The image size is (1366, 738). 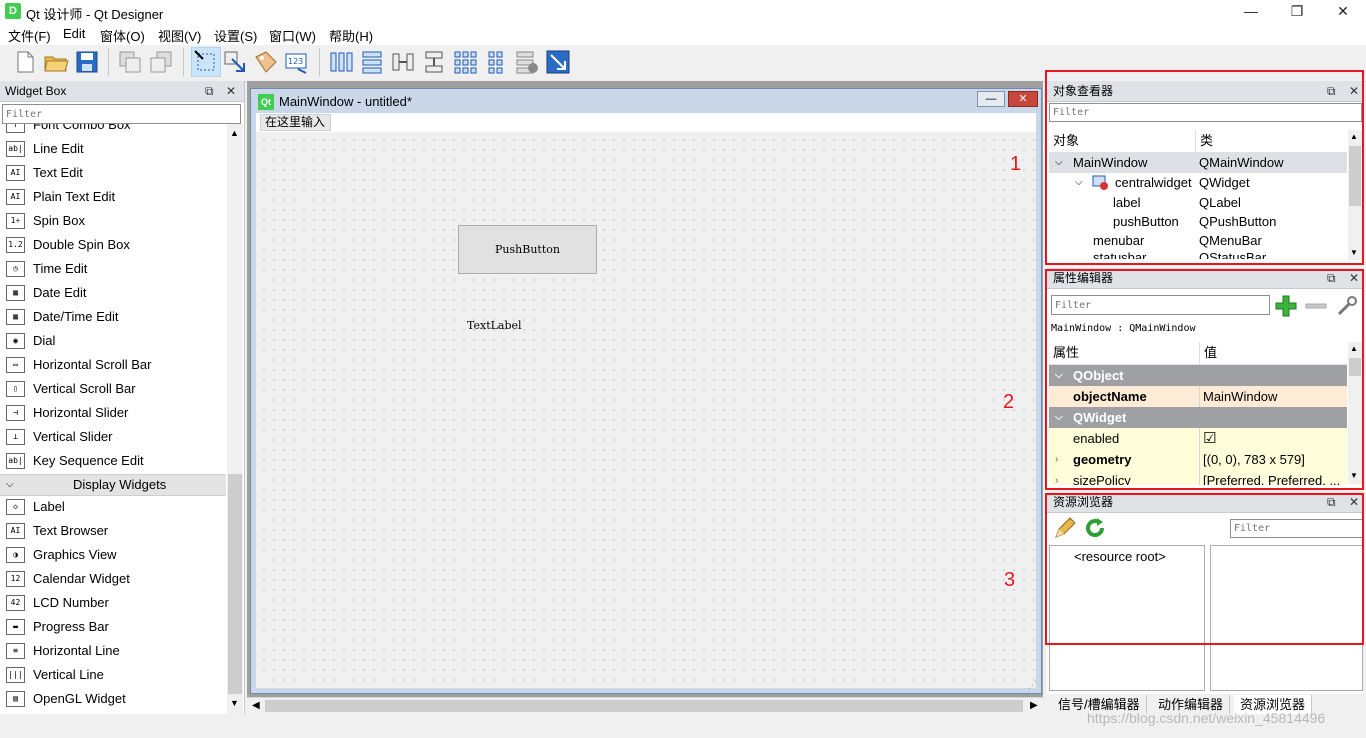 I want to click on column-object: 对象, so click(x=1066, y=141).